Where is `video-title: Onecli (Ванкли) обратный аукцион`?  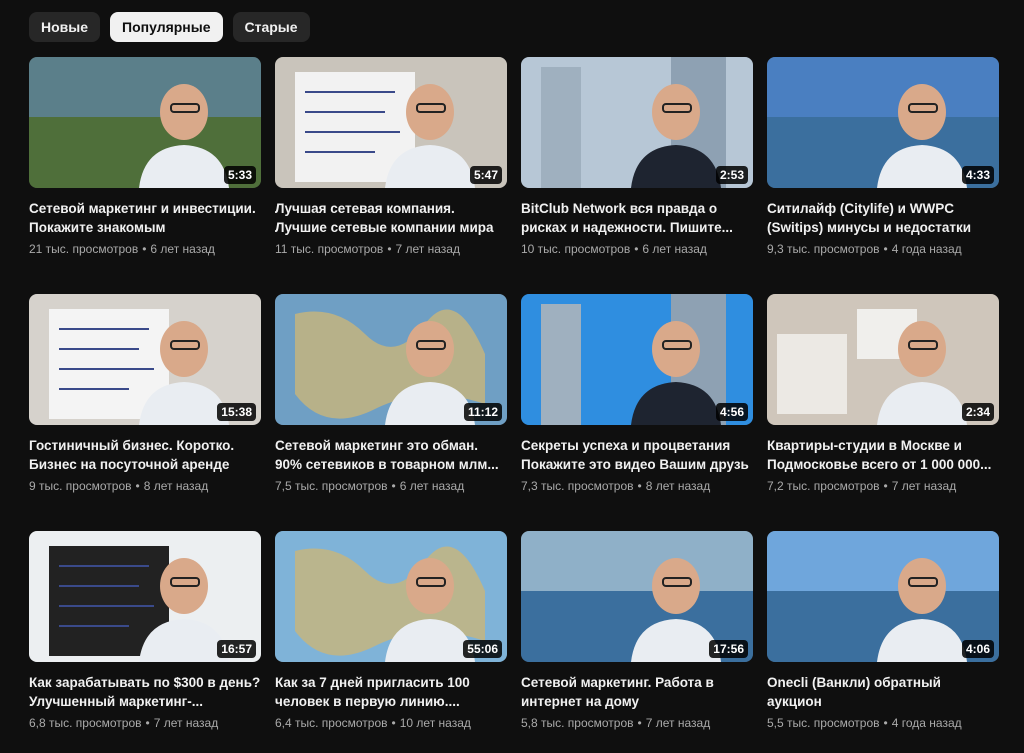 video-title: Onecli (Ванкли) обратный аукцион is located at coordinates (883, 692).